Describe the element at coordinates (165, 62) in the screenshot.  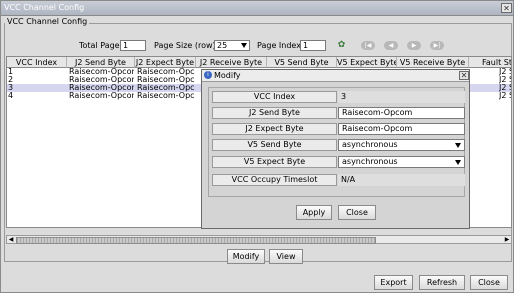
I see `column-header: J2 Expect Byte` at that location.